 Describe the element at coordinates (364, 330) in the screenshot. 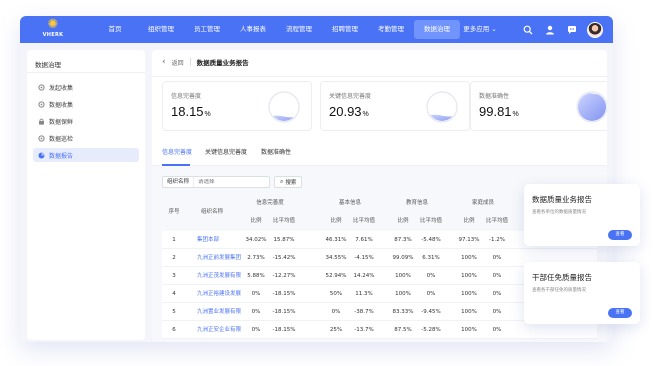

I see `table-cell: -13.7%` at that location.